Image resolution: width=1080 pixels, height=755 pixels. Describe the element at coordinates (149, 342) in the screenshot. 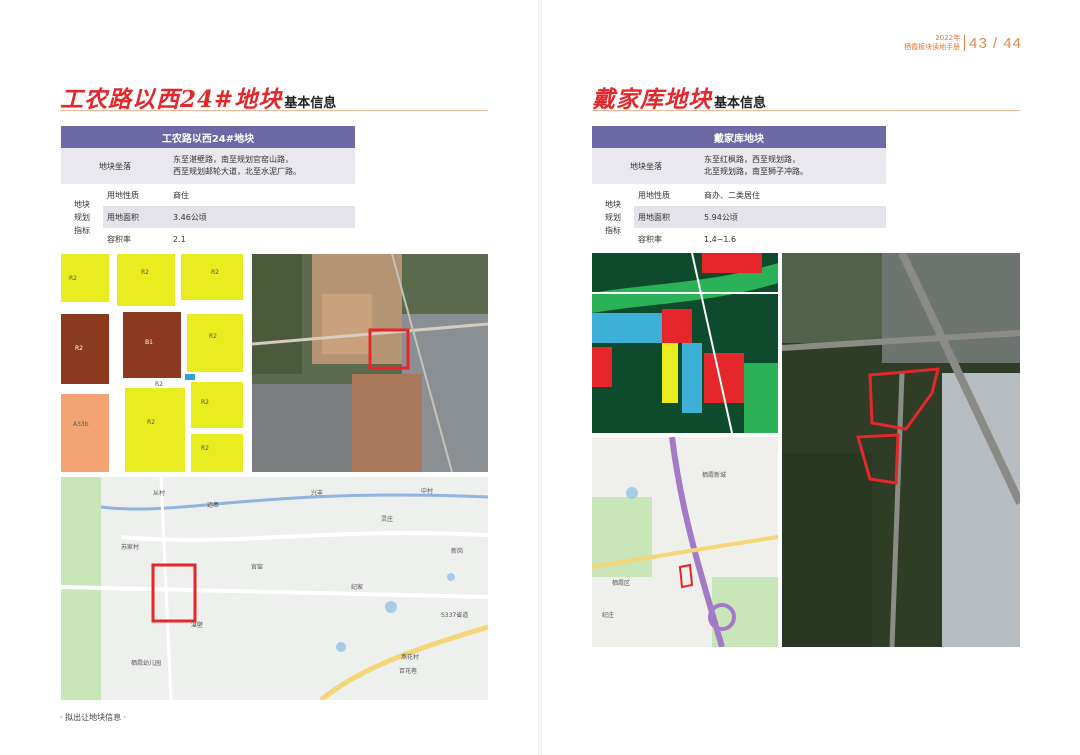

I see `zoning-label: B1` at that location.